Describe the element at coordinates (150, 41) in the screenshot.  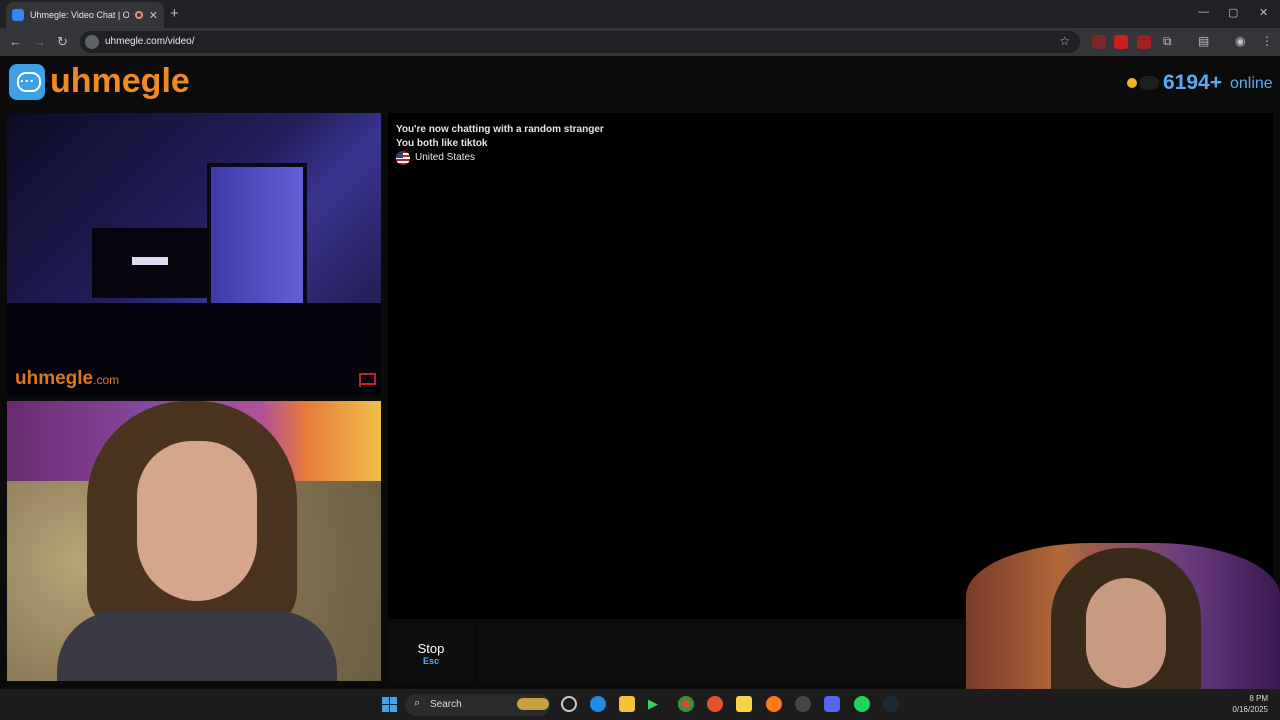
I see `address-url: uhmegle.com/video/` at that location.